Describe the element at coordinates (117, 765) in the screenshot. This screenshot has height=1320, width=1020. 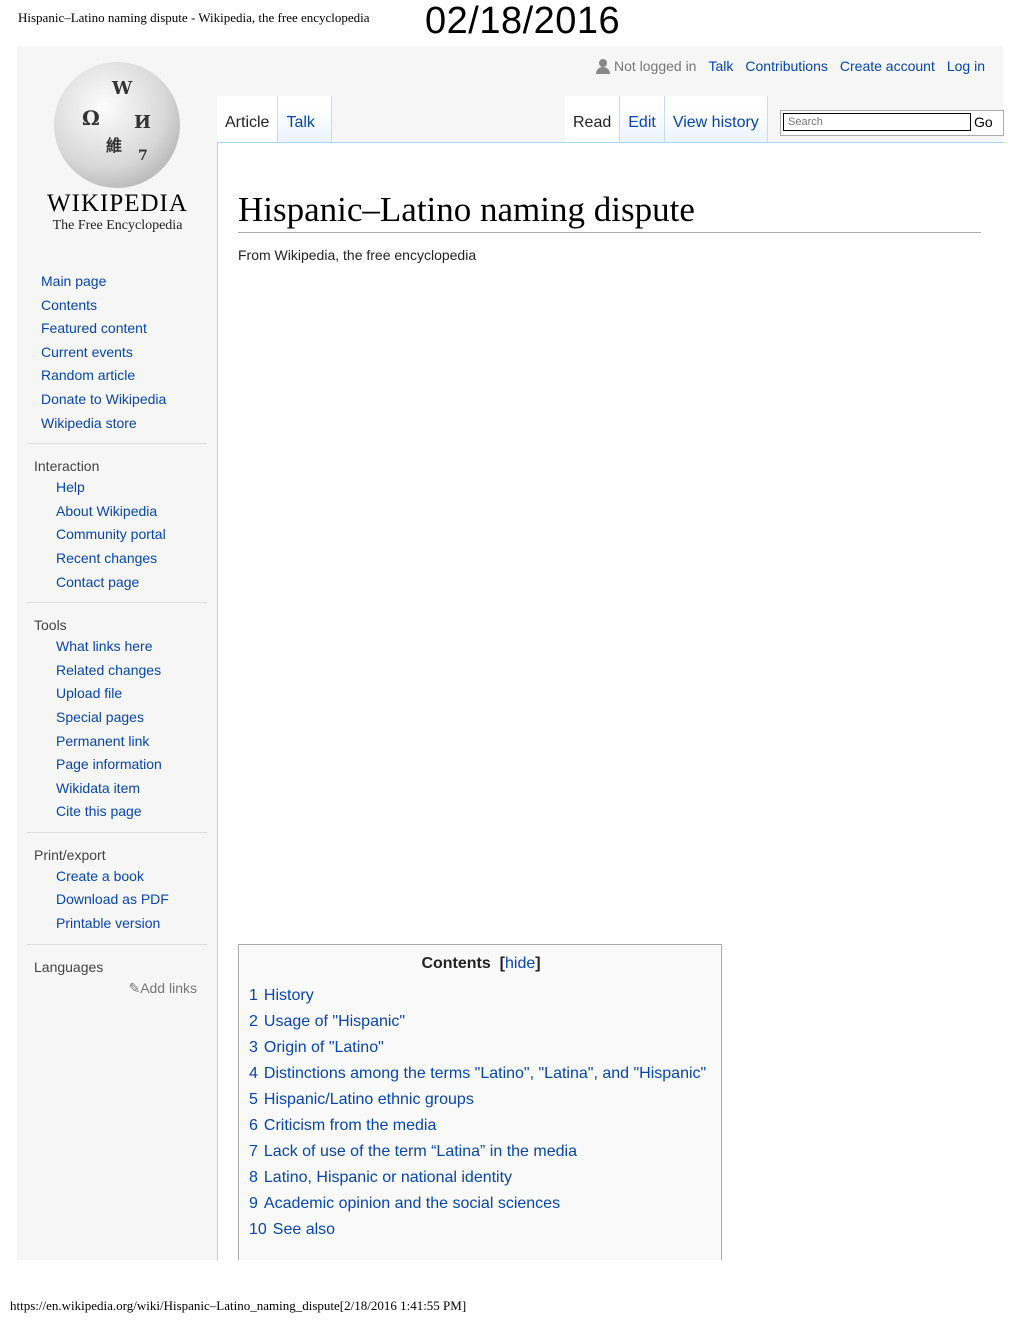
I see `sidebar-item-page-information: Page information` at that location.